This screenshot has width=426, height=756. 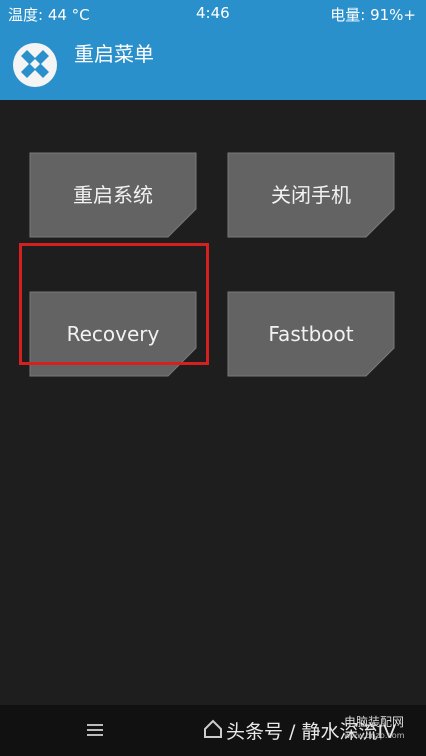 I want to click on menu-icon, so click(x=95, y=730).